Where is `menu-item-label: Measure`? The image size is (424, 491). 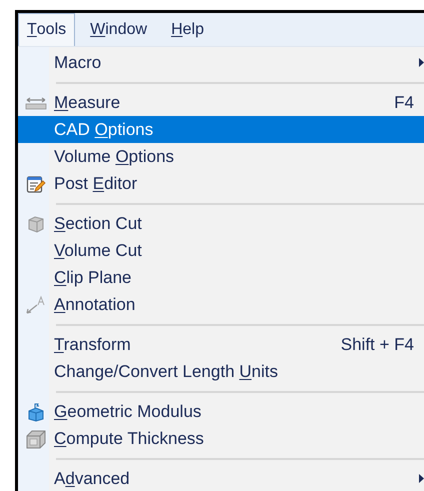 menu-item-label: Measure is located at coordinates (87, 103).